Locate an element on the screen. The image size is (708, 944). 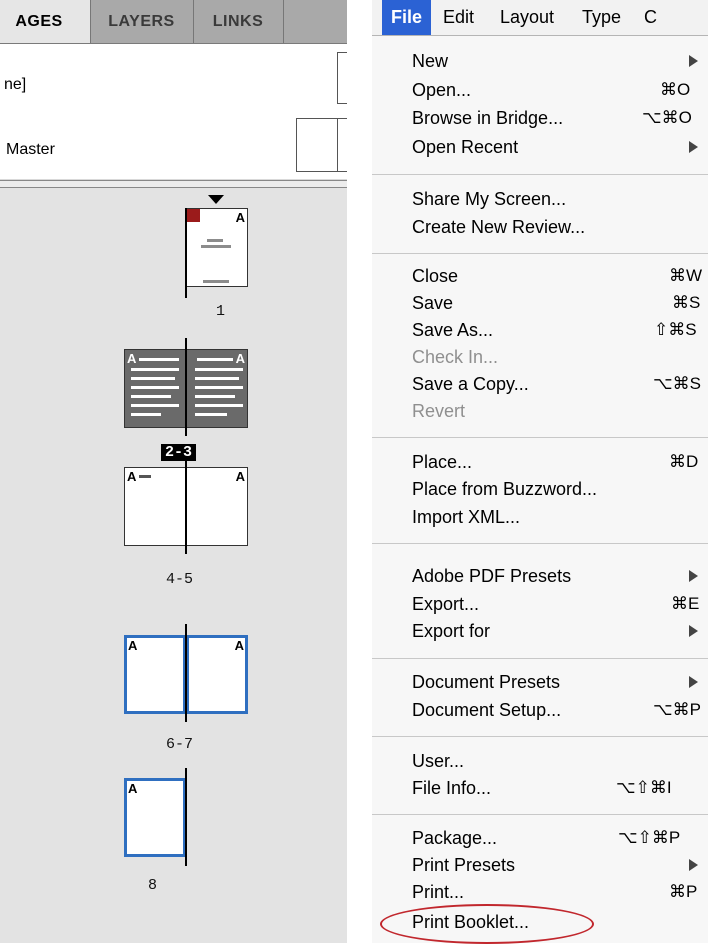
shortcut-file-info: ⌥⇧⌘I is located at coordinates (644, 787).